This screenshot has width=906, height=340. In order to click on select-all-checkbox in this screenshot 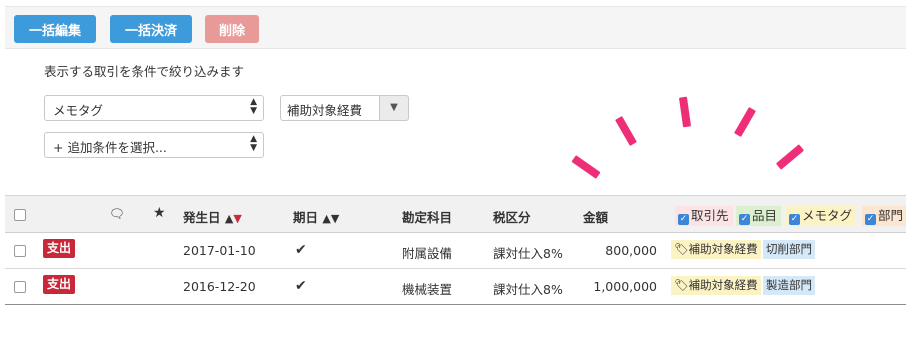, I will do `click(20, 215)`.